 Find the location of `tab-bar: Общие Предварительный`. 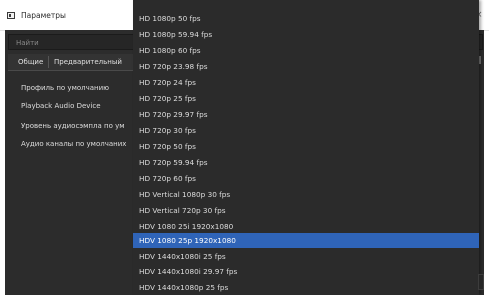

tab-bar: Общие Предварительный is located at coordinates (73, 62).